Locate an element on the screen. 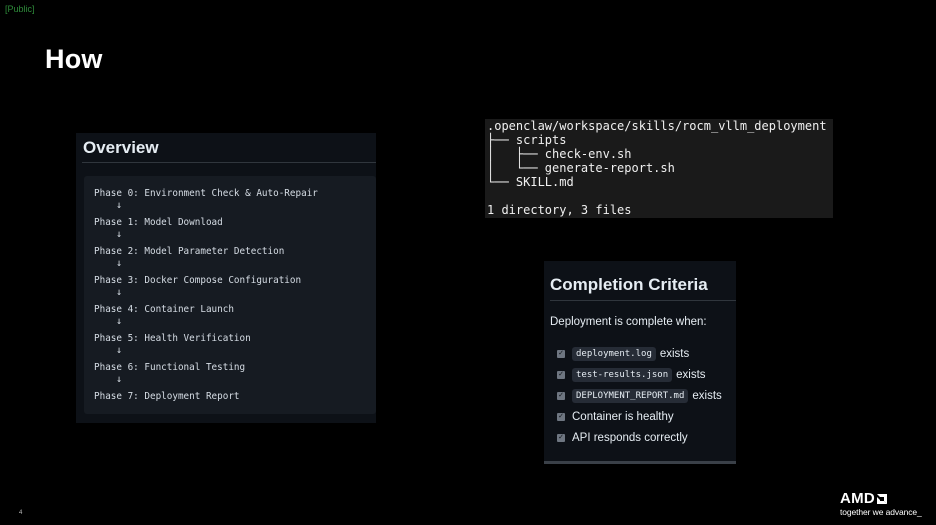 The height and width of the screenshot is (525, 936). criteria-item: ✓ deployment.log exists is located at coordinates (639, 353).